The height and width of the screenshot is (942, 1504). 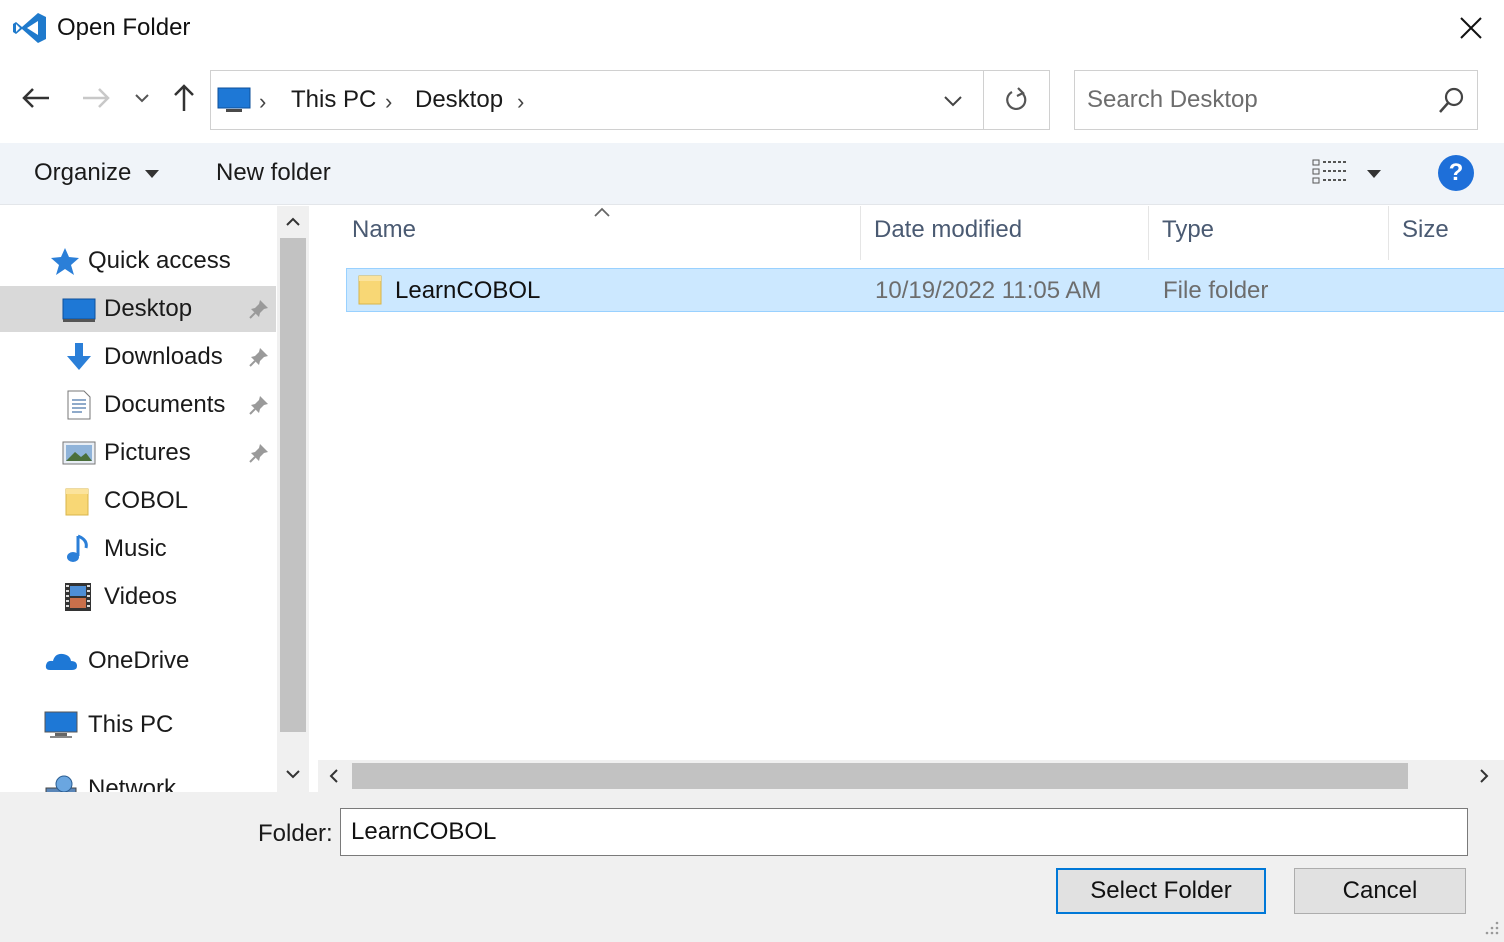 What do you see at coordinates (1425, 230) in the screenshot?
I see `column-header-size: Size` at bounding box center [1425, 230].